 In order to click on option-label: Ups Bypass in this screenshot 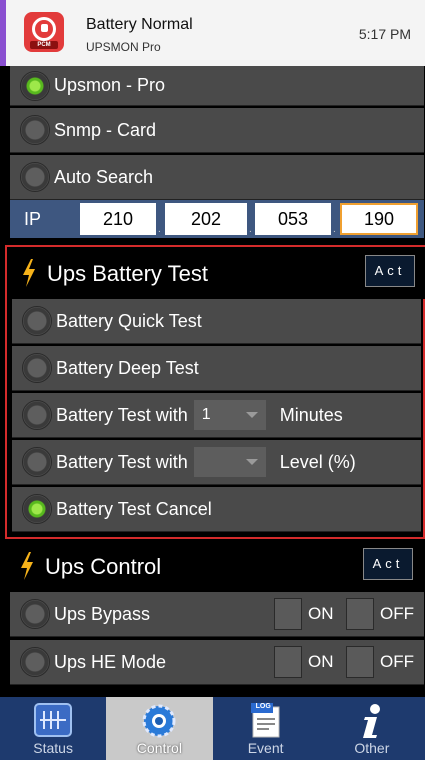, I will do `click(102, 613)`.